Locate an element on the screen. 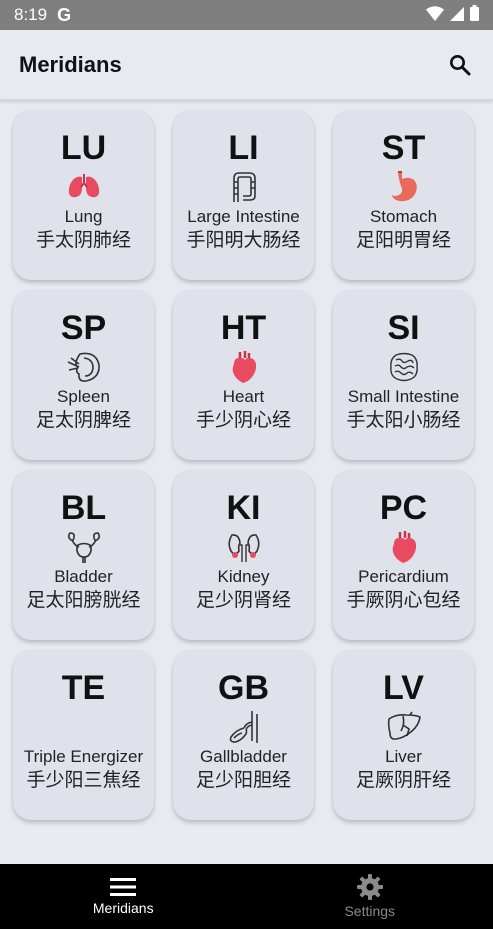 This screenshot has width=493, height=929. nav-item-meridians: Meridians is located at coordinates (123, 896).